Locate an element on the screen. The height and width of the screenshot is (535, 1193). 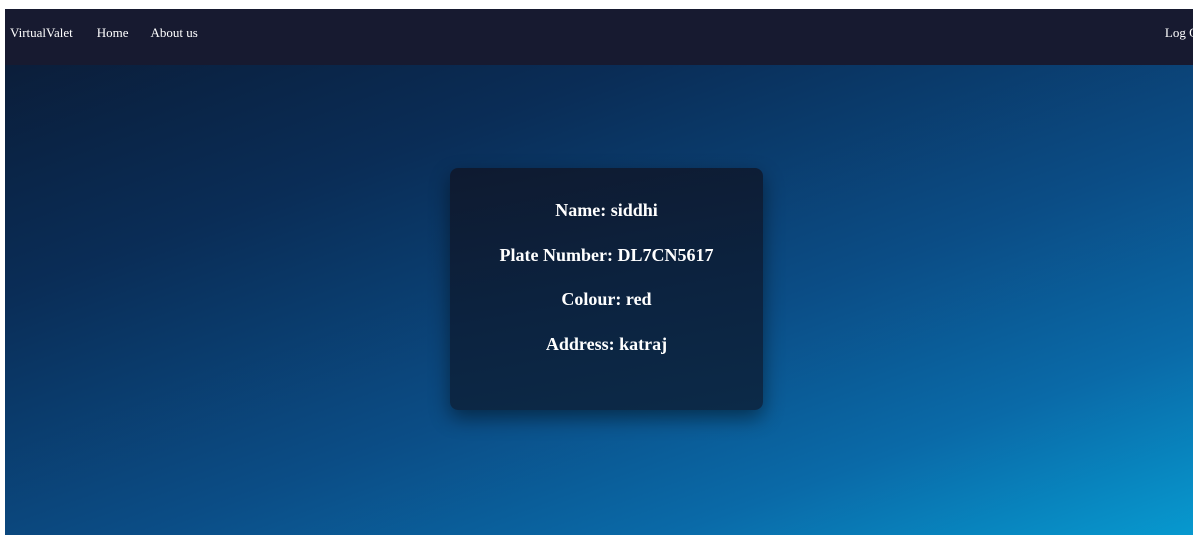
address-field: Address: katraj is located at coordinates (606, 344).